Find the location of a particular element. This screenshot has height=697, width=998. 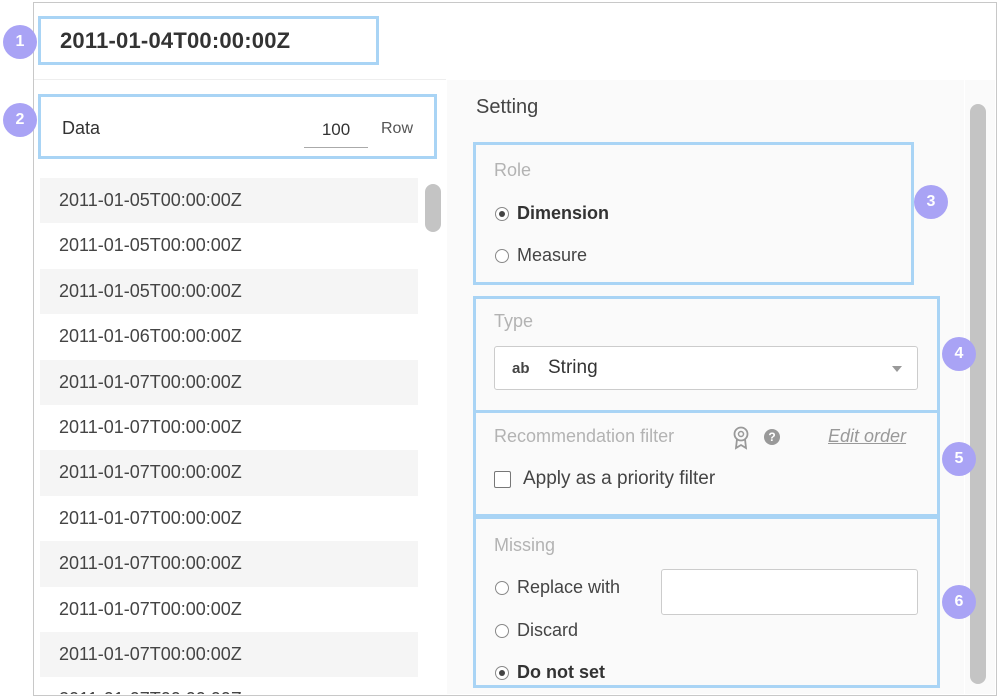

callout-badge-3: 3 is located at coordinates (931, 202).